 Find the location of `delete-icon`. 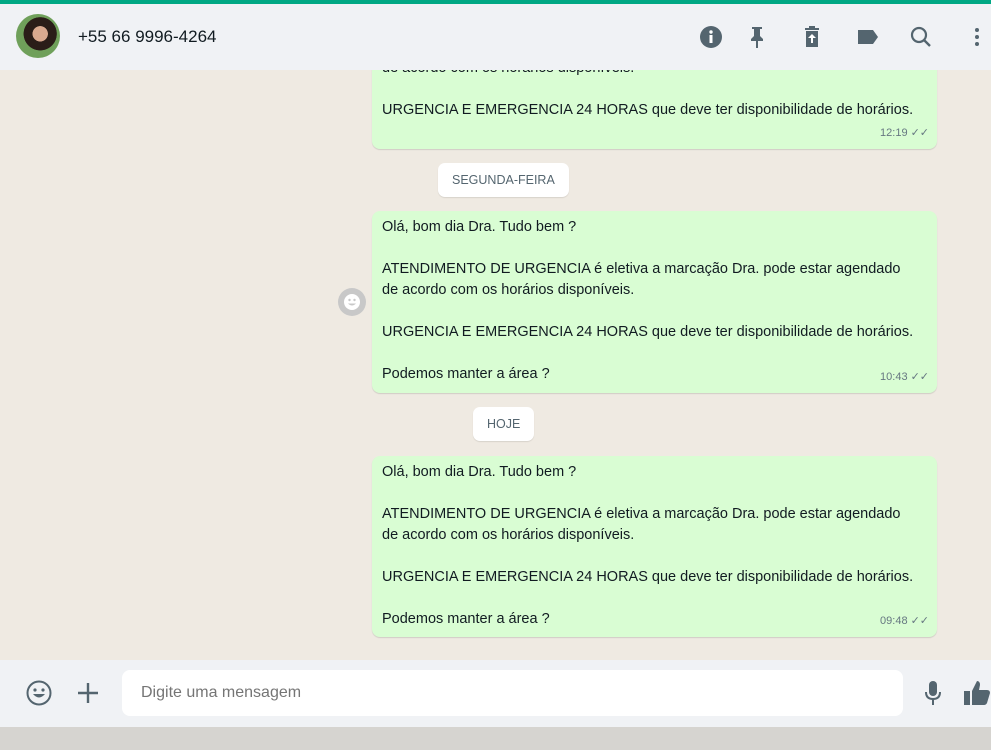

delete-icon is located at coordinates (812, 37).